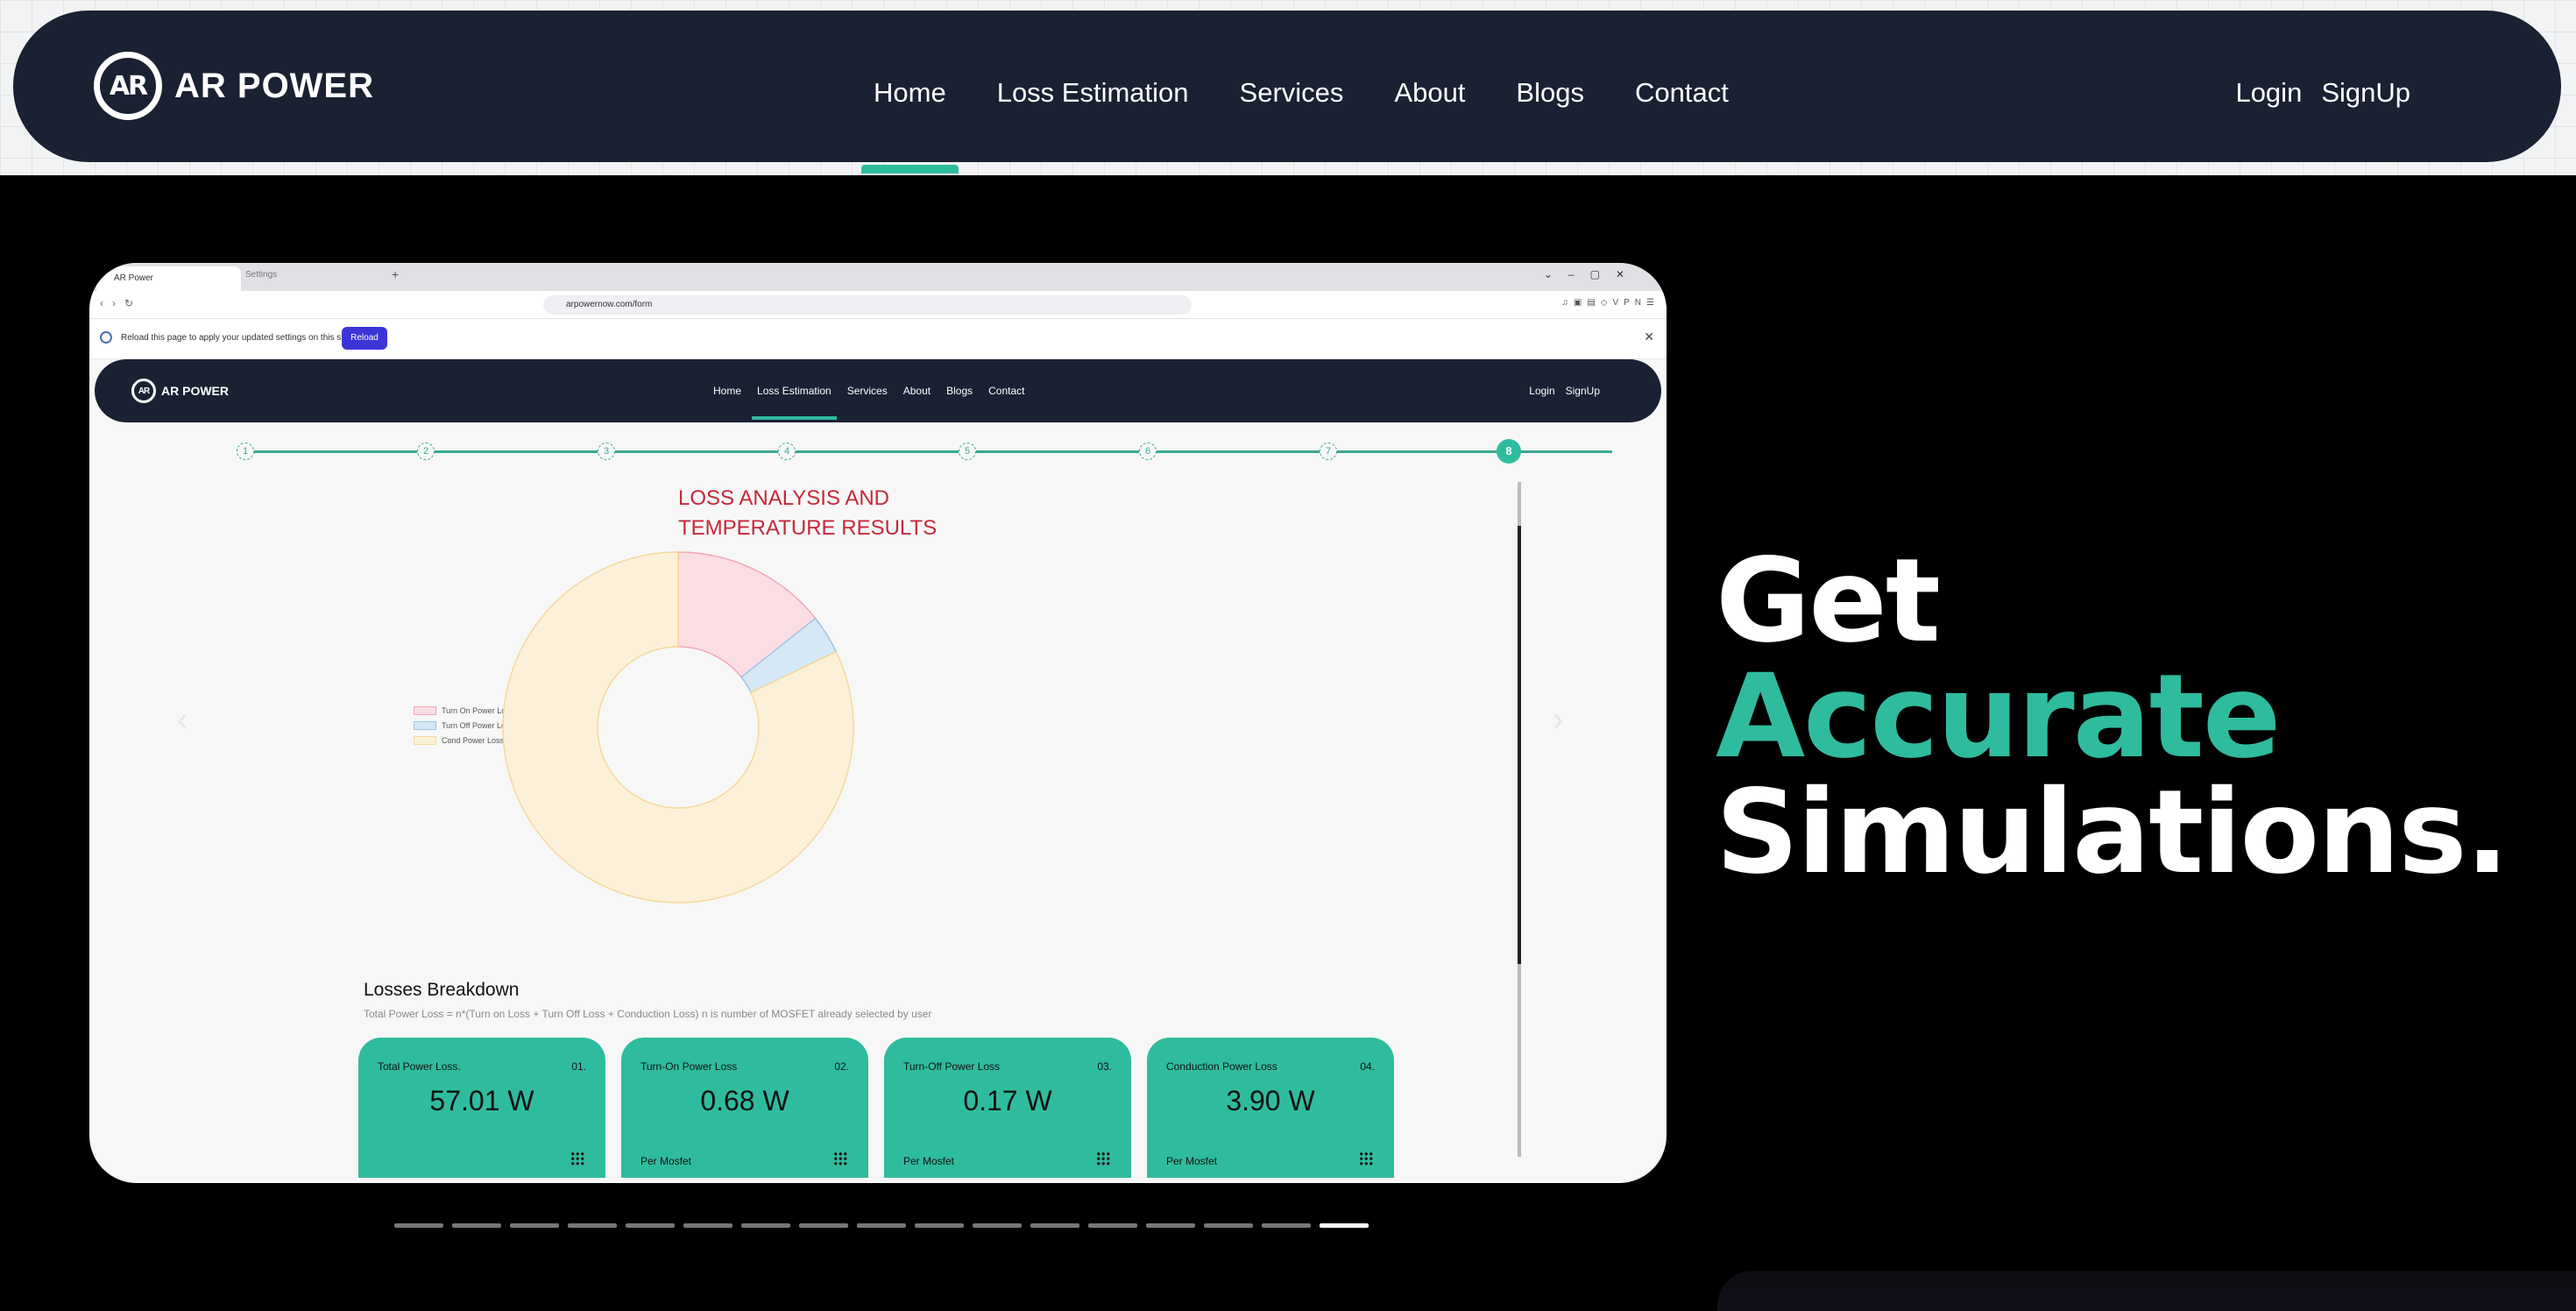 The height and width of the screenshot is (1311, 2576). Describe the element at coordinates (1429, 93) in the screenshot. I see `nav-about: About` at that location.